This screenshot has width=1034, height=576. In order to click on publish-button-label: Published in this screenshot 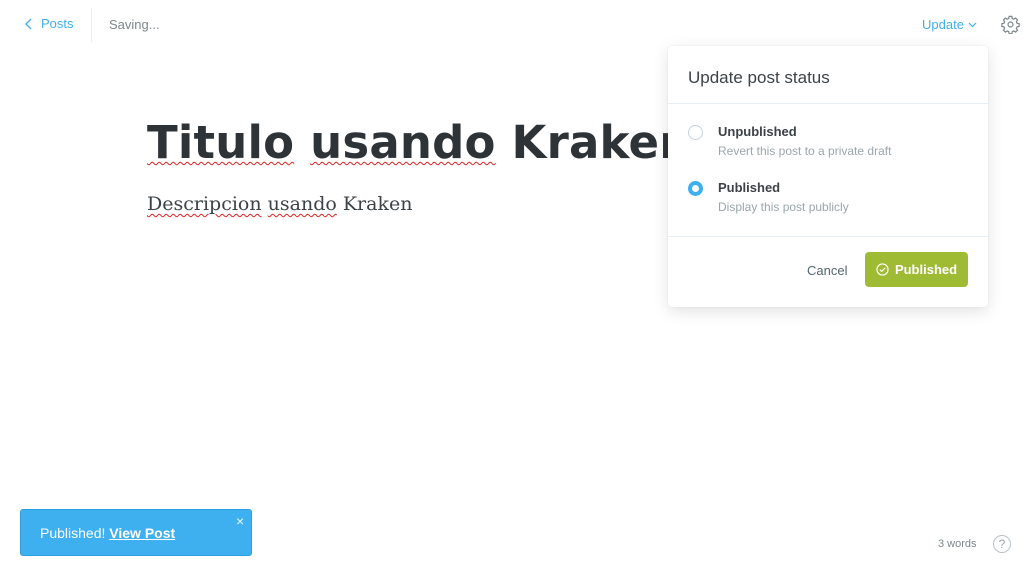, I will do `click(926, 269)`.